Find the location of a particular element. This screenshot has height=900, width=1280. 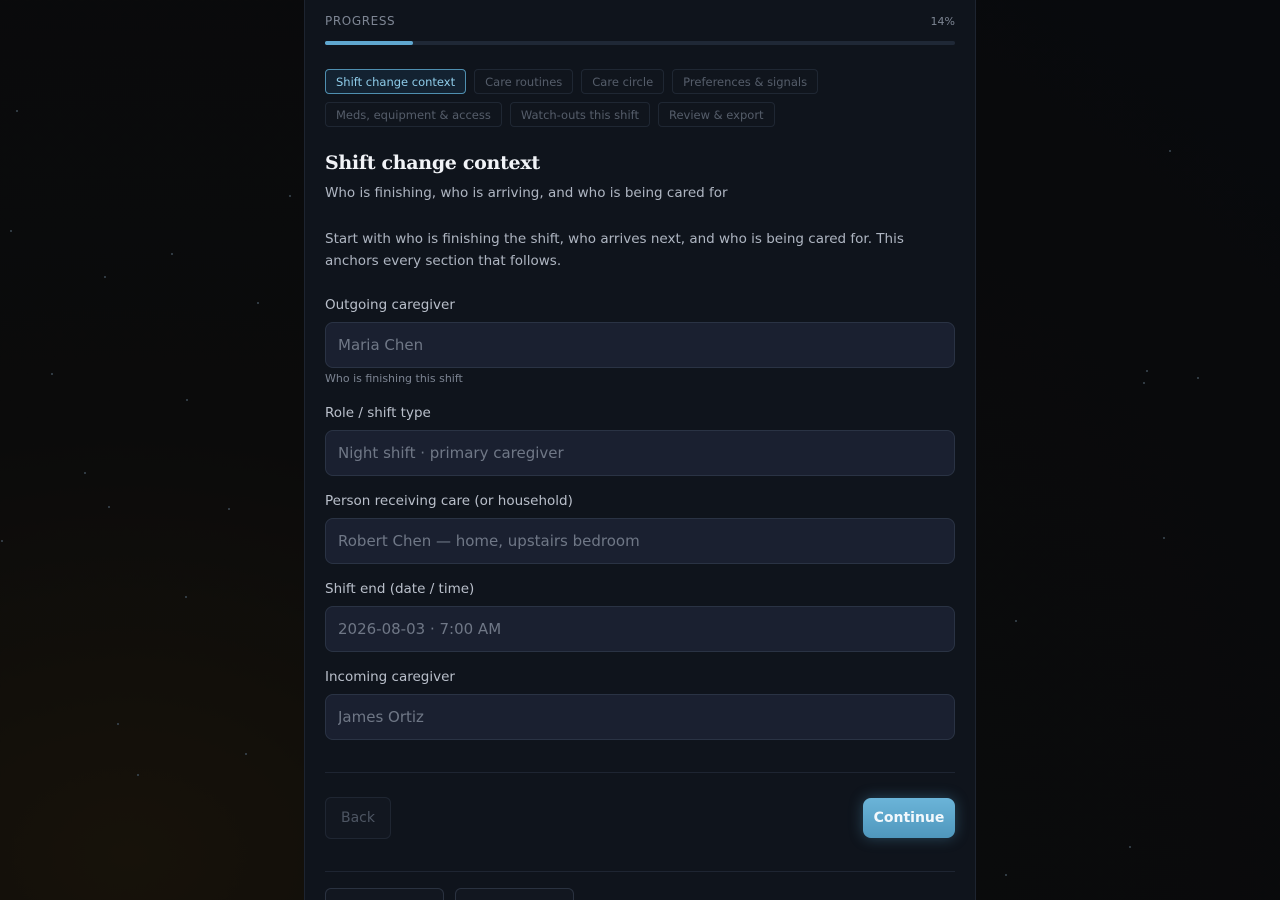

outgoing-caregiver-label: Outgoing caregiver is located at coordinates (390, 305).